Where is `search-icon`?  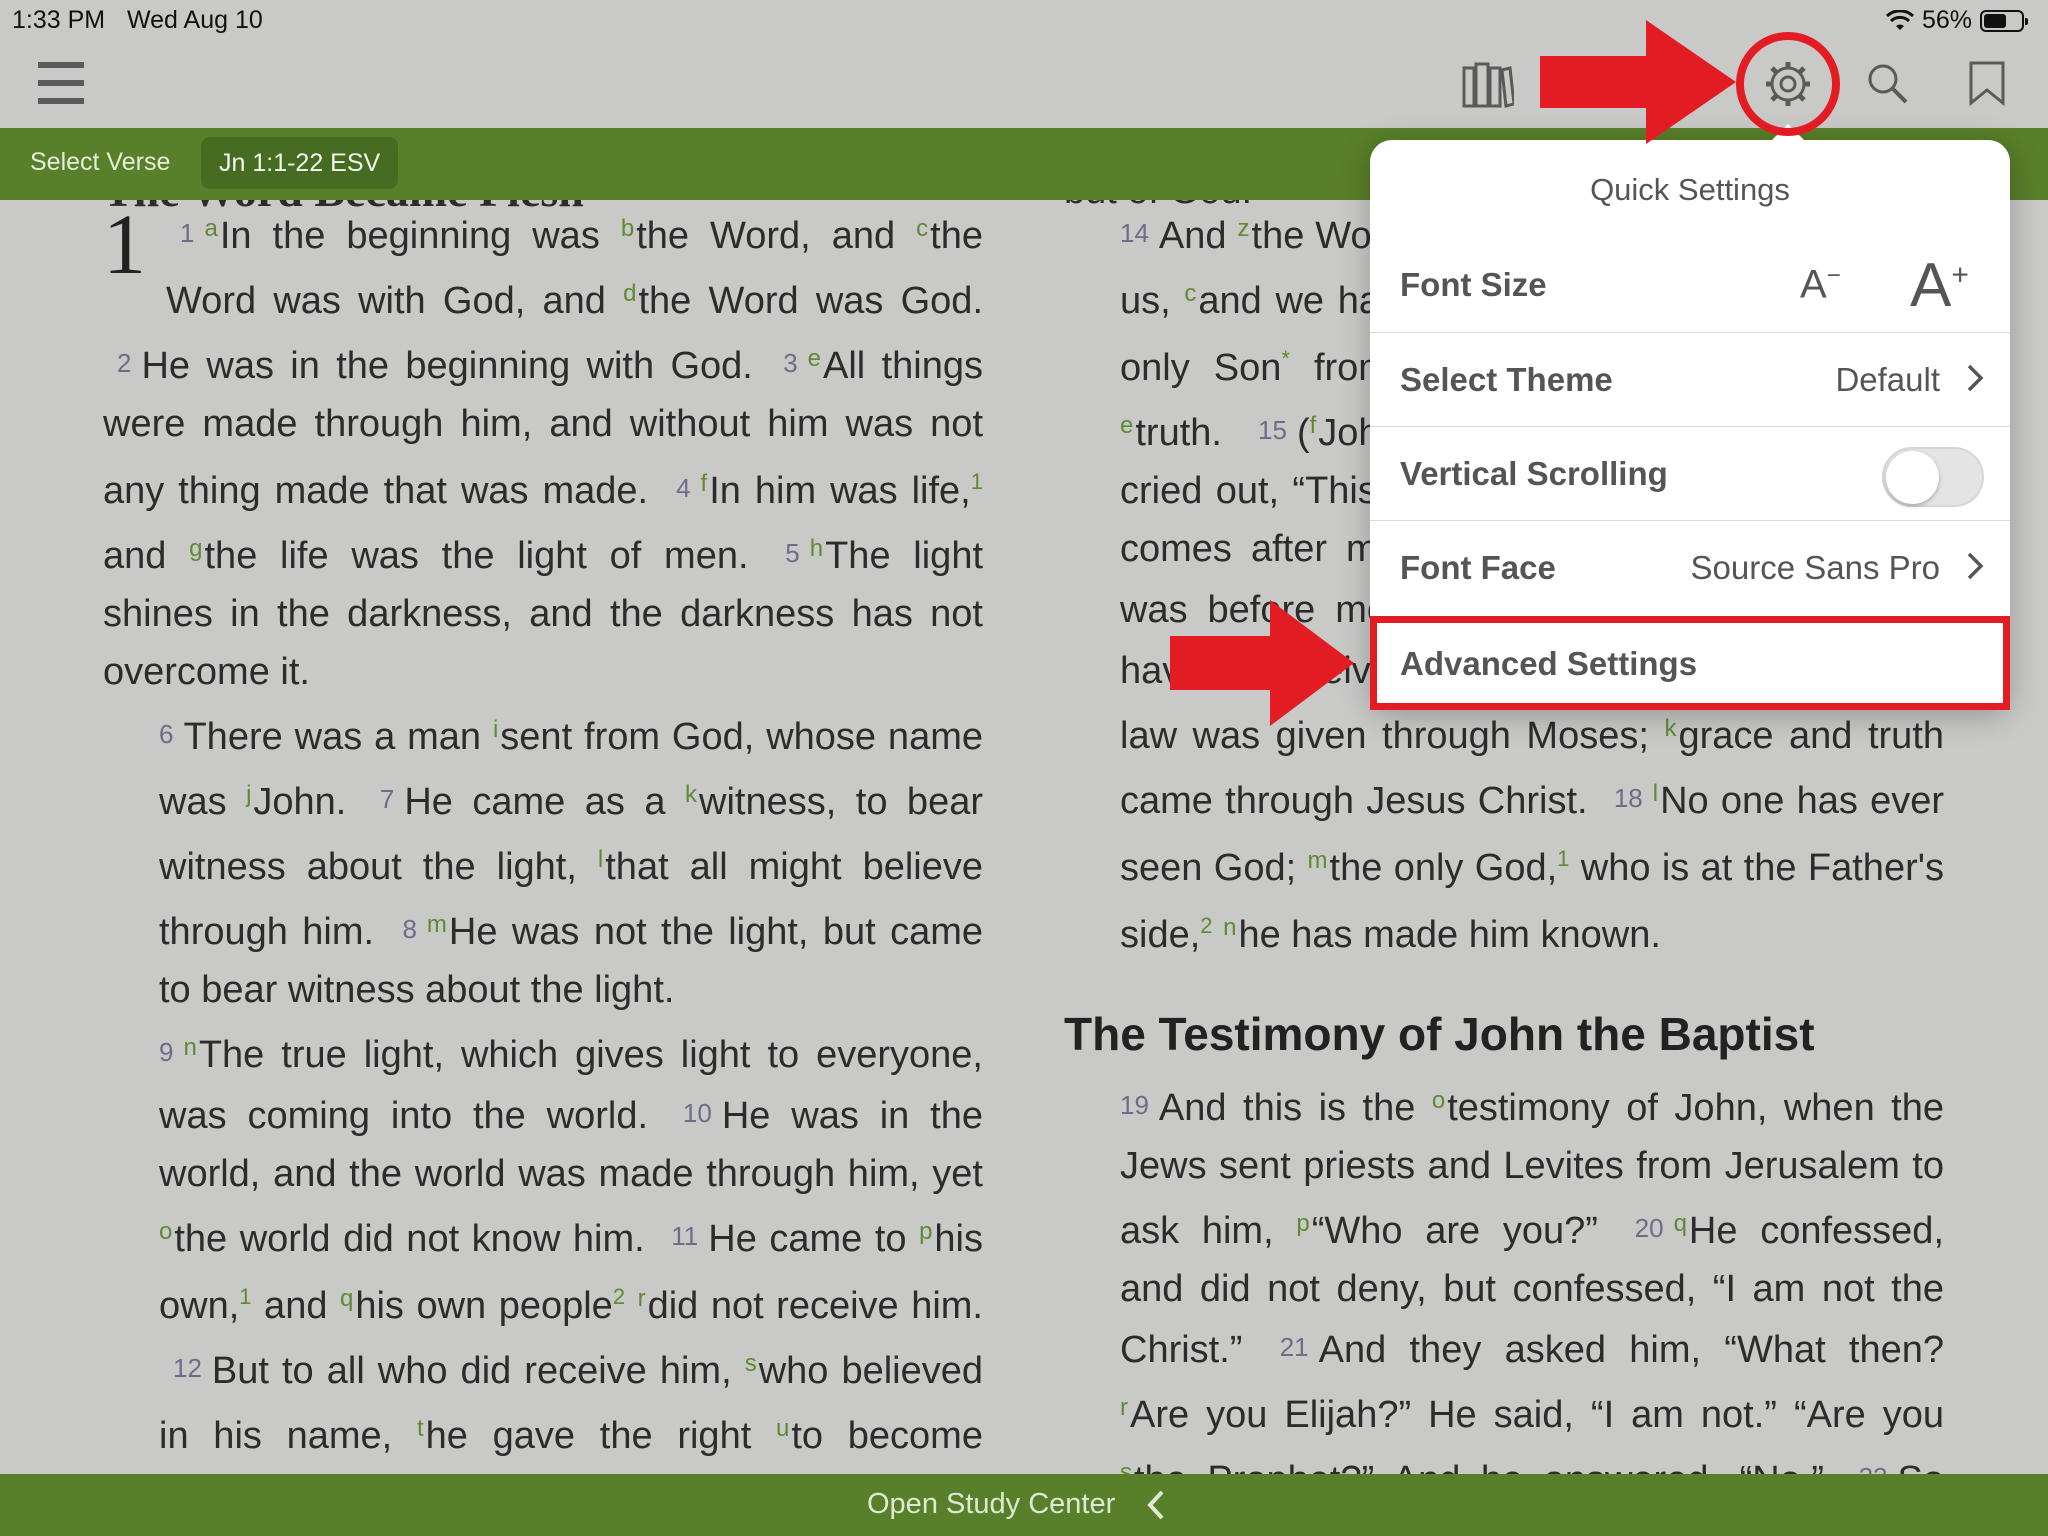
search-icon is located at coordinates (1887, 83).